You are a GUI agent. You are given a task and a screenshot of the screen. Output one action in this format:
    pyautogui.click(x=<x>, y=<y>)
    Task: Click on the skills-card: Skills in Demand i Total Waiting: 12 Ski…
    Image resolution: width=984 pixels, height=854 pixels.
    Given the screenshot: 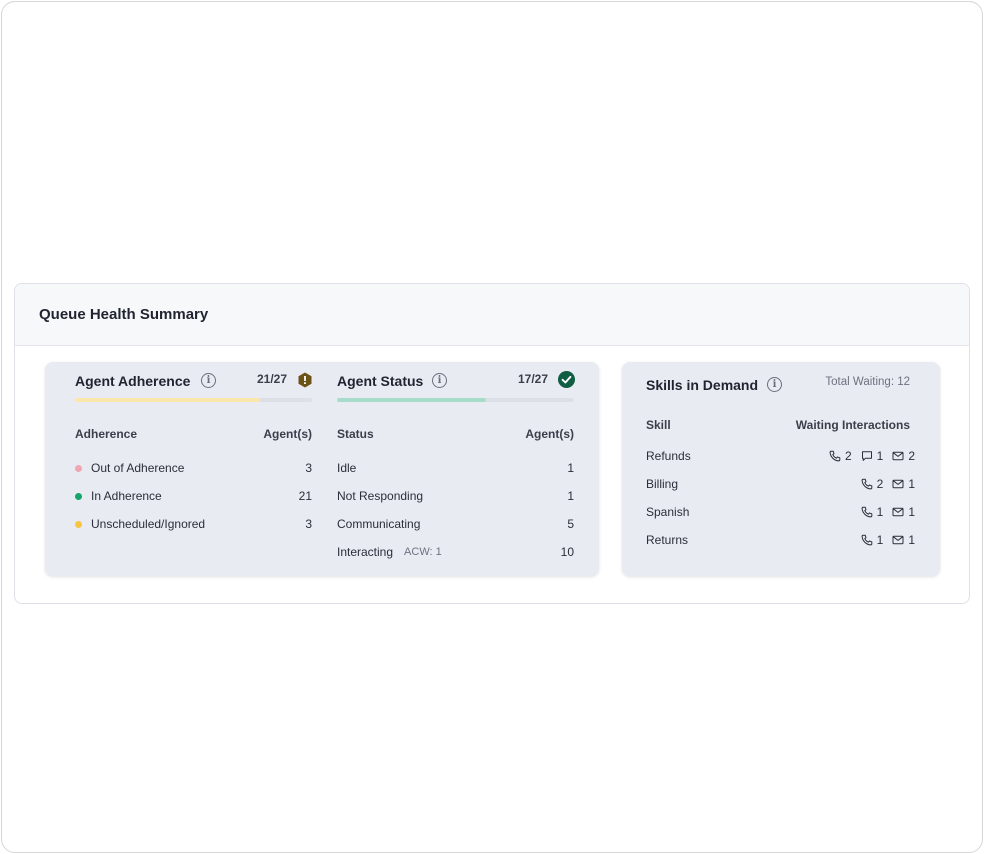 What is the action you would take?
    pyautogui.click(x=781, y=469)
    